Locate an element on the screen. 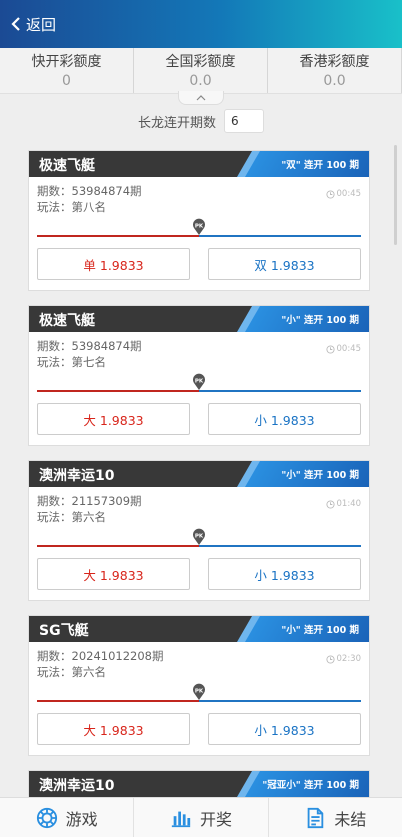 Image resolution: width=402 pixels, height=837 pixels. document-icon is located at coordinates (315, 817).